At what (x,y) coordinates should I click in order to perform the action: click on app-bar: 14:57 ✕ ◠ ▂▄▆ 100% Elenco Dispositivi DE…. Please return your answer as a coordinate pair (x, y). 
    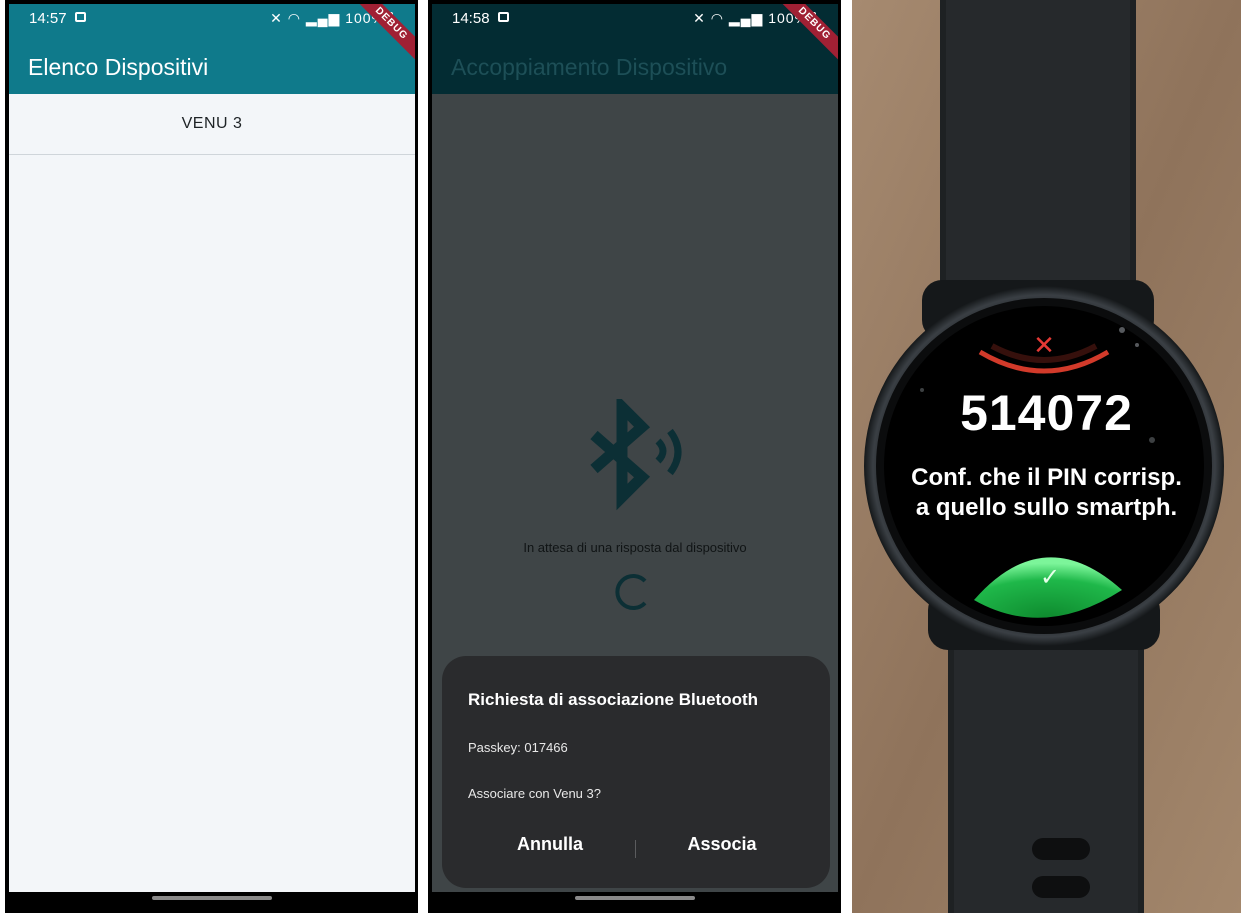
    Looking at the image, I should click on (212, 49).